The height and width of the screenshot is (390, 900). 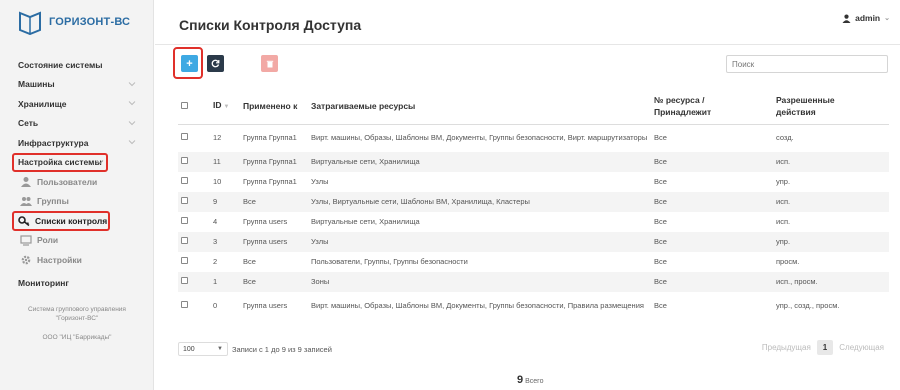 I want to click on sidebar-item-label: Инфраструктура, so click(x=53, y=142).